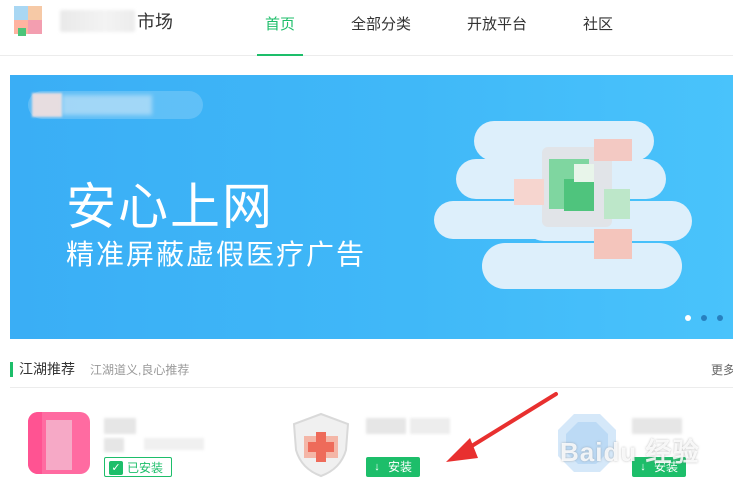 The height and width of the screenshot is (500, 733). I want to click on installed-button: ✓ 已安装, so click(138, 467).